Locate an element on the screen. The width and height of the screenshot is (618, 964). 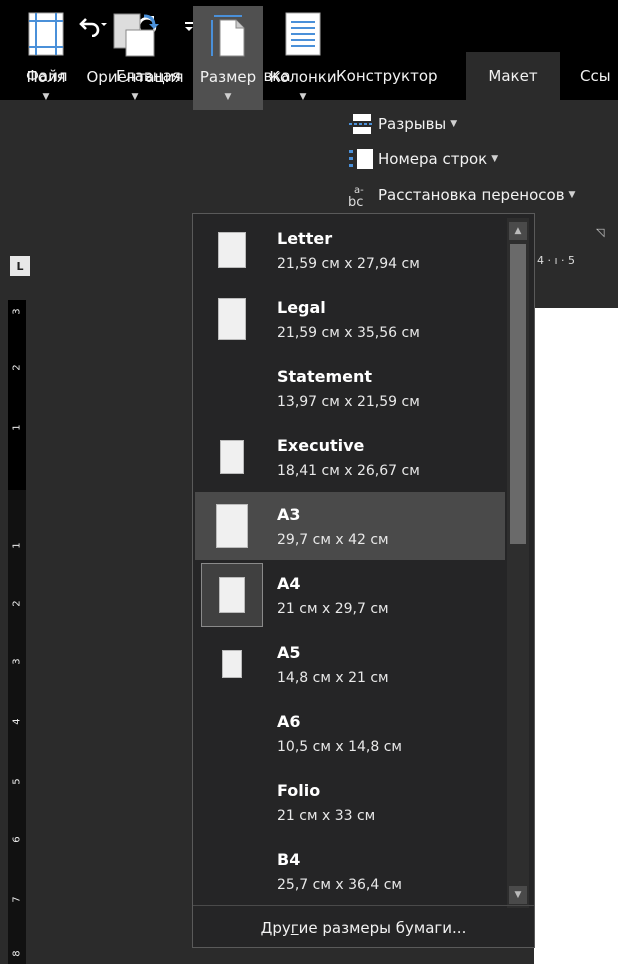
scroll-up-icon: ▲ is located at coordinates (518, 231).